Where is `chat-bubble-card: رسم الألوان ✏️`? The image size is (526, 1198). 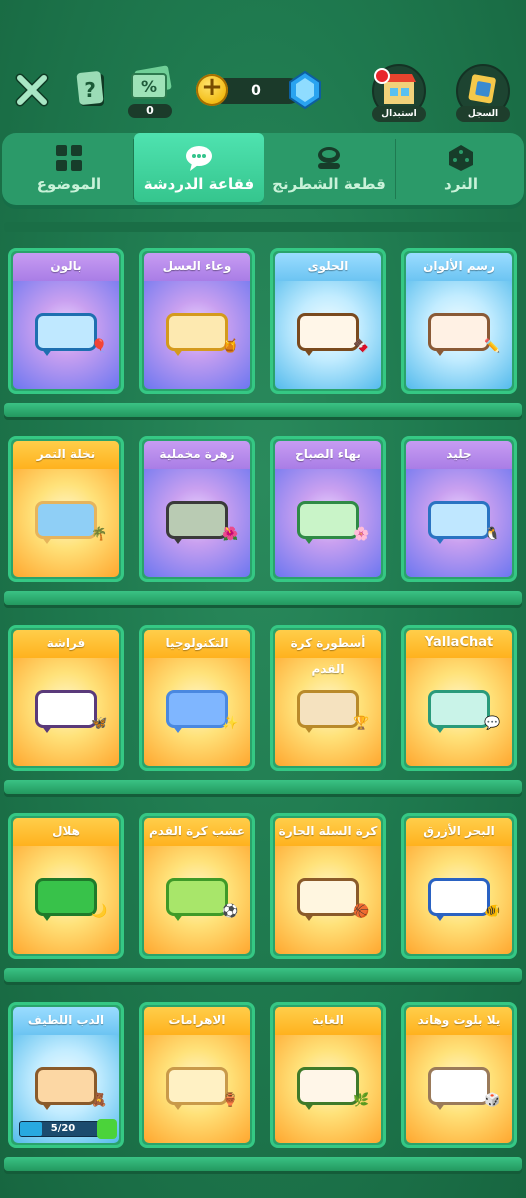
chat-bubble-card: رسم الألوان ✏️ is located at coordinates (459, 321).